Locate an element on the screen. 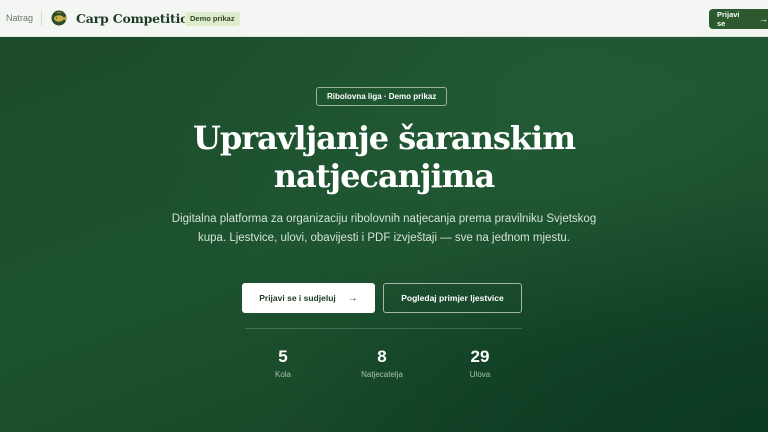 This screenshot has height=432, width=768. stat-catches: 29 Ulova is located at coordinates (480, 363).